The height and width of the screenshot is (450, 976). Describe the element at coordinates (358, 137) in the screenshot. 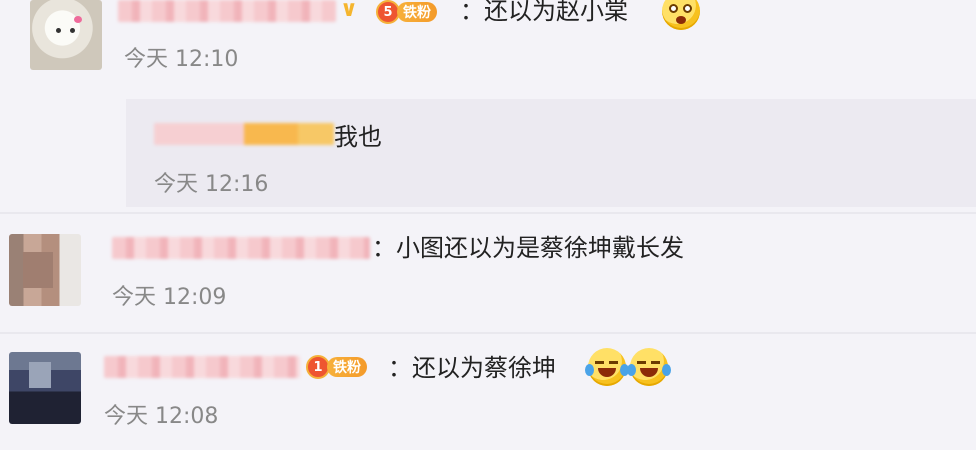

I see `reply-text: 我也` at that location.